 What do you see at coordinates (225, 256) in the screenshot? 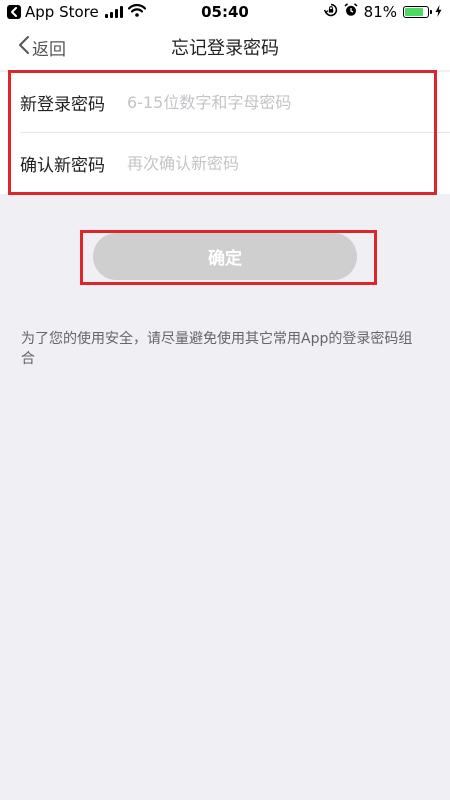
I see `confirm-button: 确定` at bounding box center [225, 256].